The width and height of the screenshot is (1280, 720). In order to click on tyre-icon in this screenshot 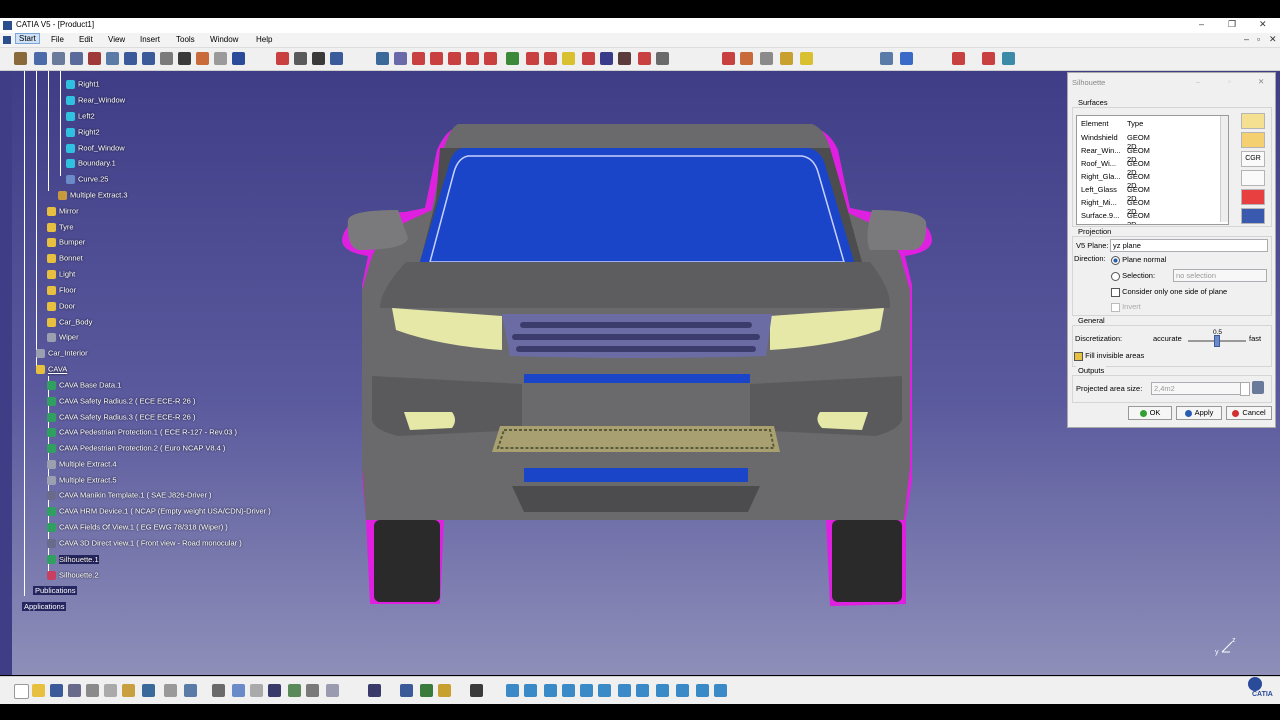, I will do `click(318, 58)`.